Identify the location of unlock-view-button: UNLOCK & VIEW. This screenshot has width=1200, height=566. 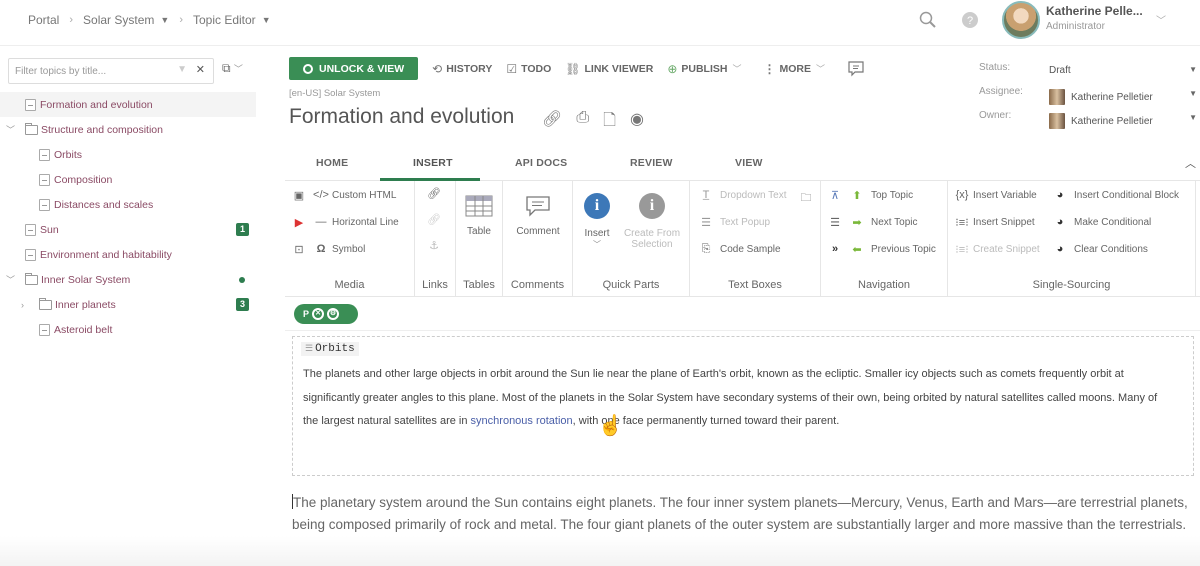
(354, 68).